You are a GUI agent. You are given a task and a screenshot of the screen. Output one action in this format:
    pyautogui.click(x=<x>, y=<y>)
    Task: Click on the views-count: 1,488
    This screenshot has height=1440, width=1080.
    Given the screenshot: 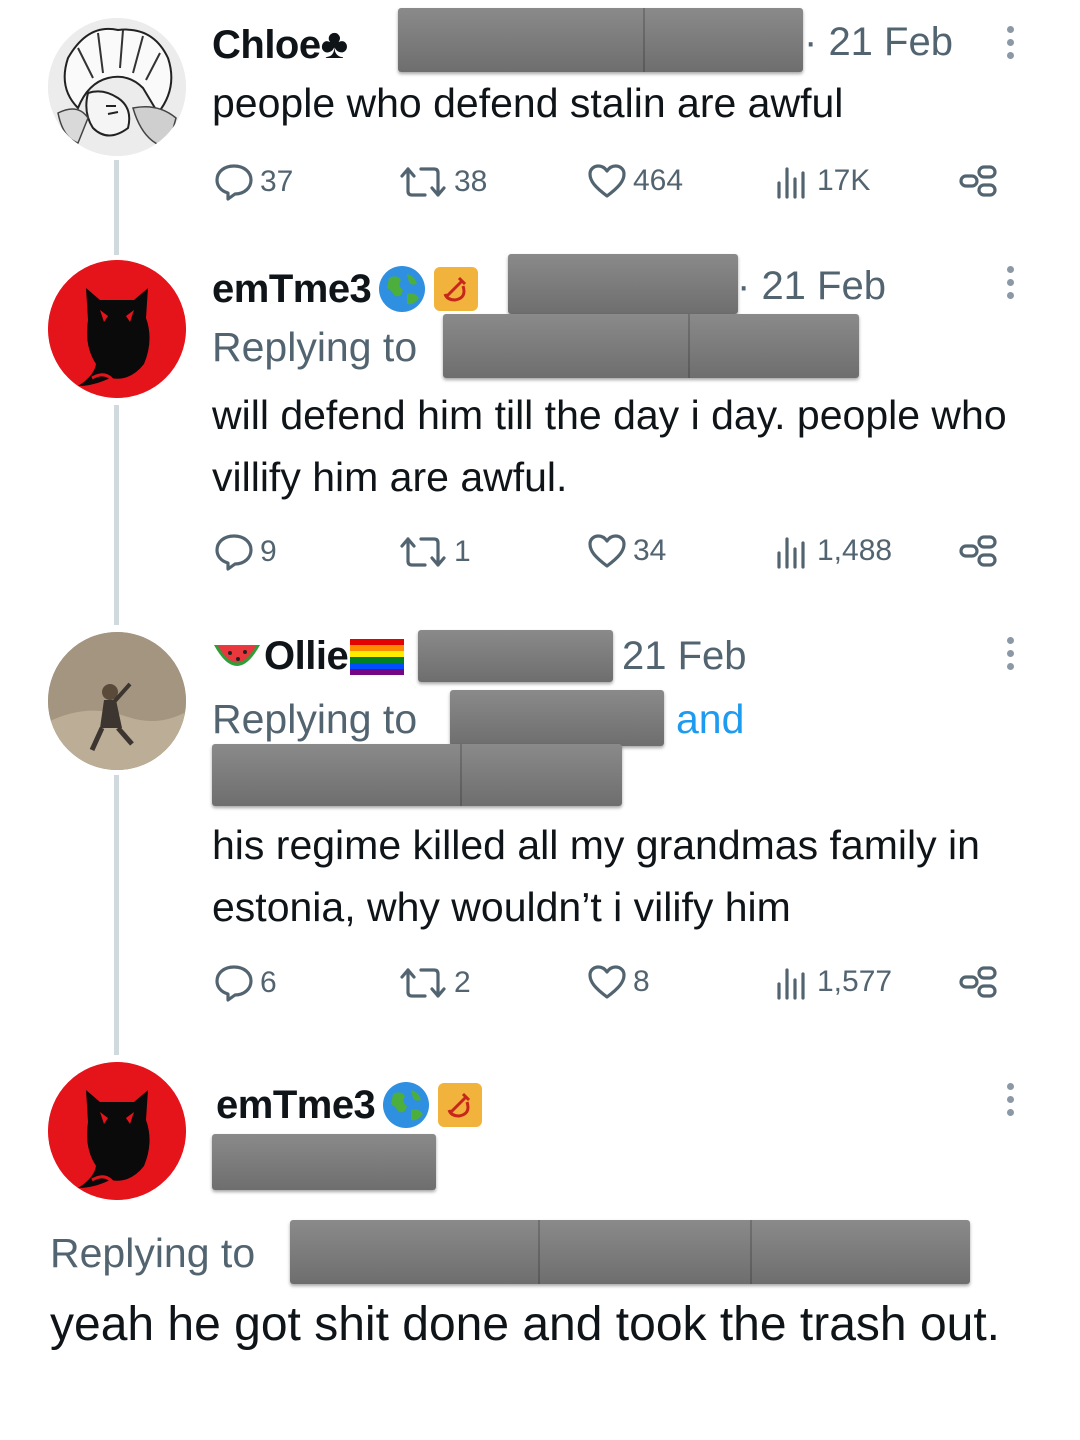 What is the action you would take?
    pyautogui.click(x=855, y=550)
    